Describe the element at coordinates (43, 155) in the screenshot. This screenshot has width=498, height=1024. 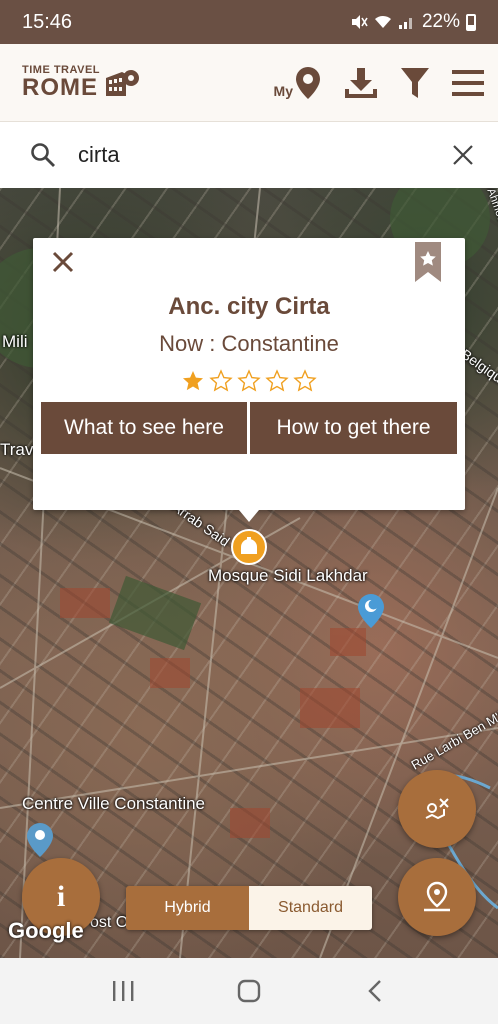
I see `search-icon` at that location.